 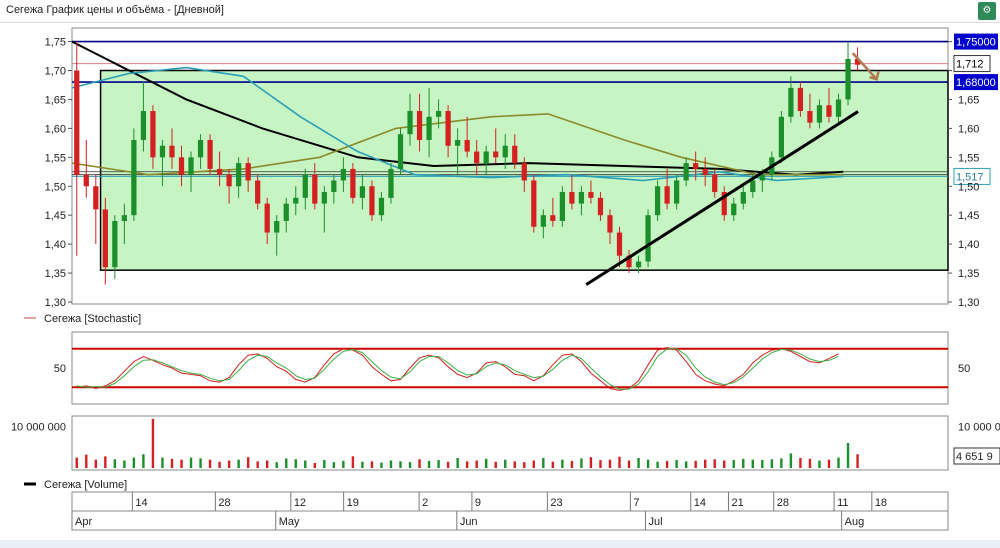 I want to click on x-day-label: 19, so click(x=353, y=503).